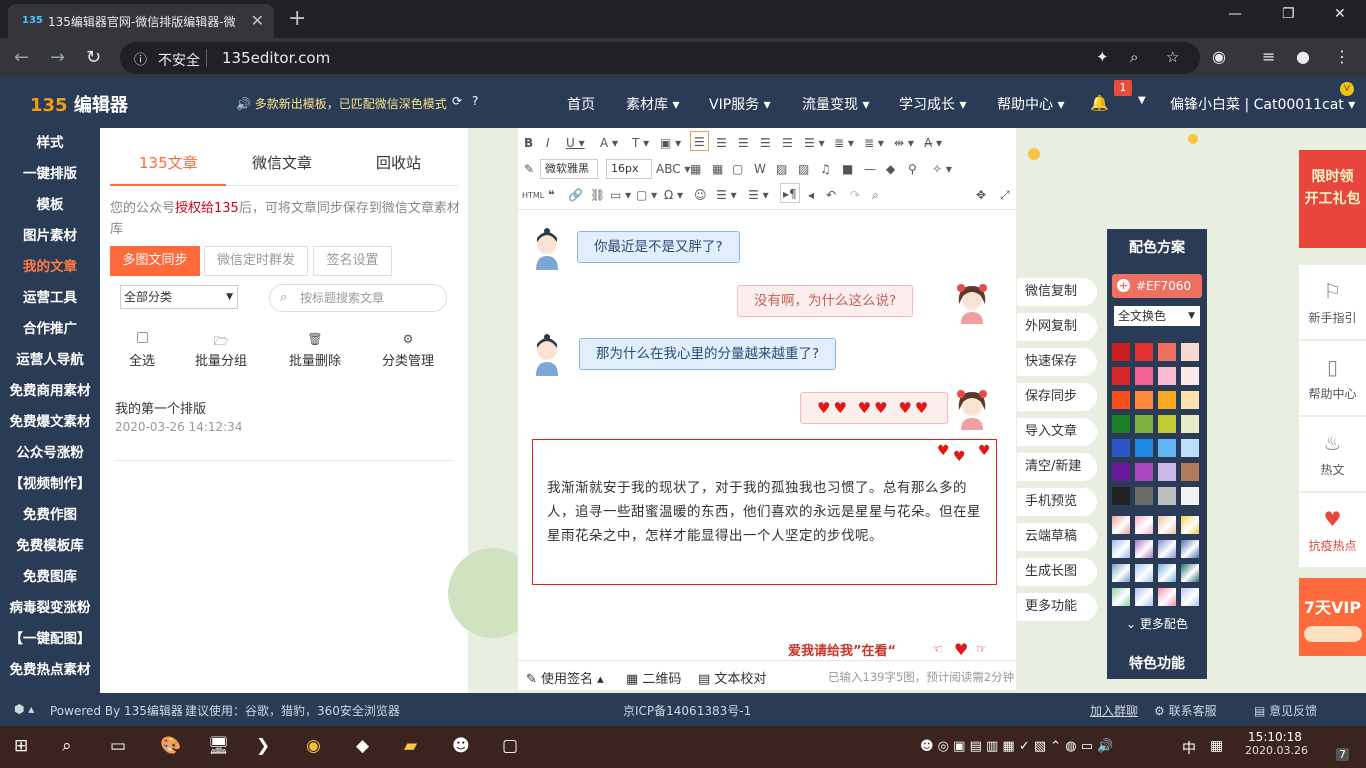 The width and height of the screenshot is (1366, 768). Describe the element at coordinates (50, 391) in the screenshot. I see `sidebar-item: 免费商用素材` at that location.